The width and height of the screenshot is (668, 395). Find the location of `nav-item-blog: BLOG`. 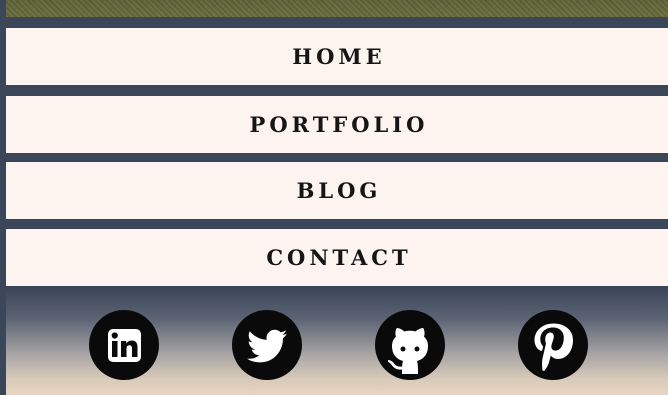

nav-item-blog: BLOG is located at coordinates (337, 190).